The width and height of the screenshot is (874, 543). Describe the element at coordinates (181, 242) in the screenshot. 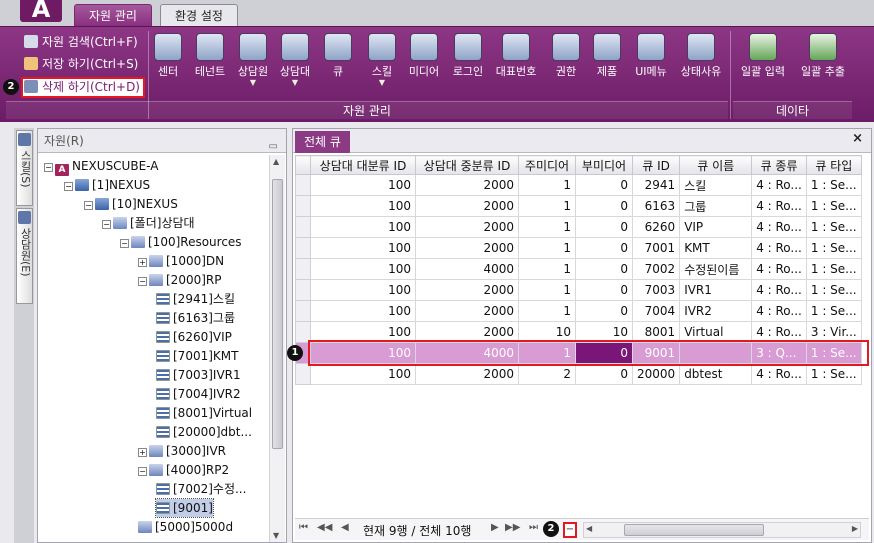

I see `tree-node: − [100]Resources` at that location.